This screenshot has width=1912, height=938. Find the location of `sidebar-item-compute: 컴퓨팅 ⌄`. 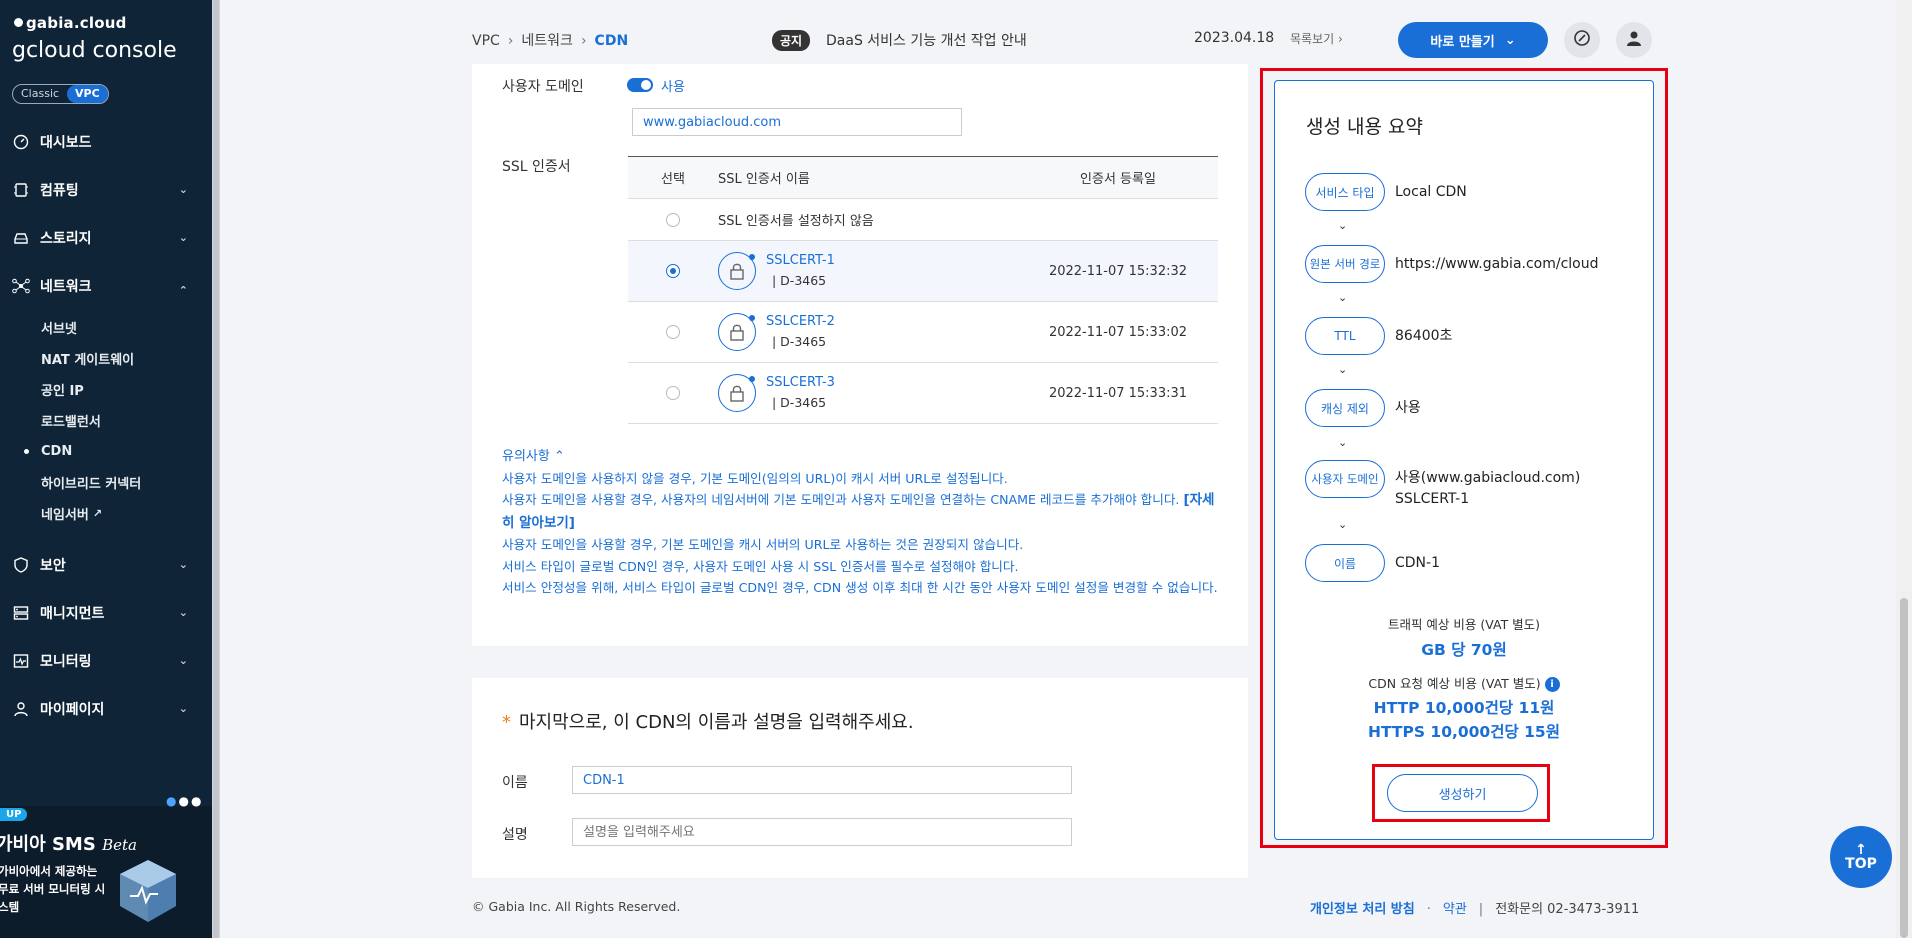

sidebar-item-compute: 컴퓨팅 ⌄ is located at coordinates (106, 190).